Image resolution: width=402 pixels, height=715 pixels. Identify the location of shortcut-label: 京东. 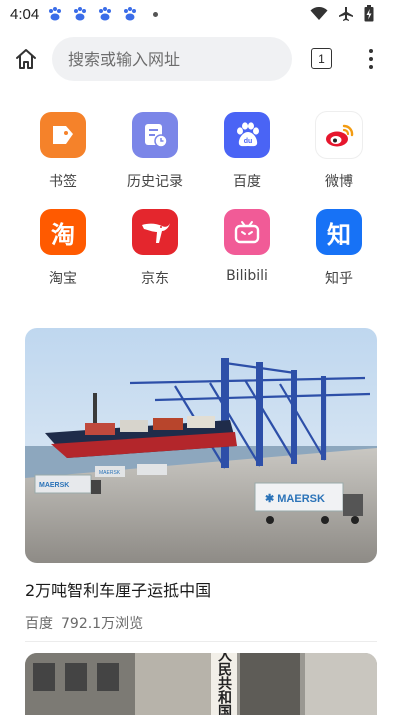
(155, 279).